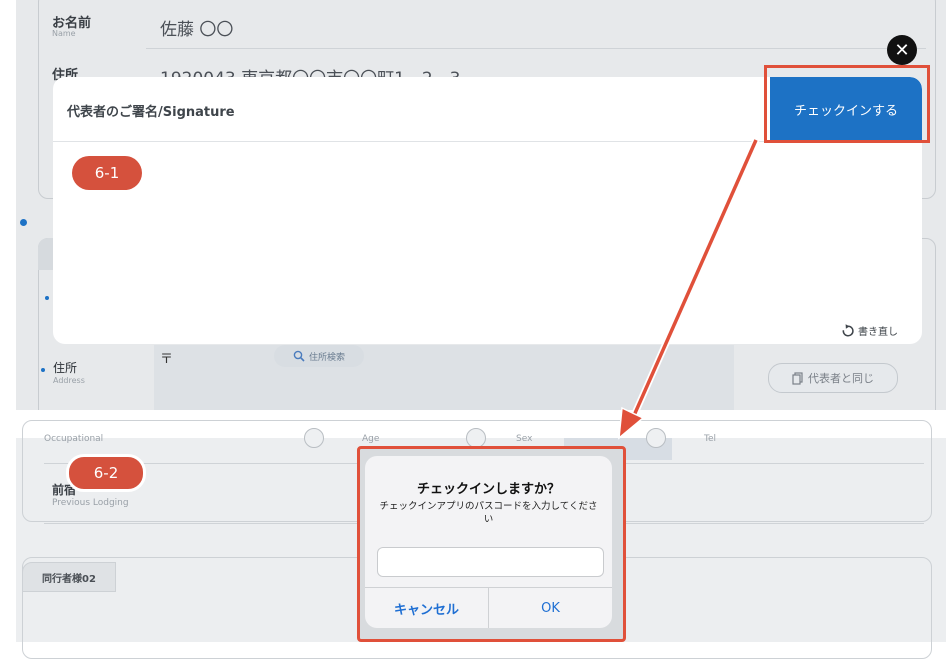 The width and height of the screenshot is (946, 659). I want to click on dialog-buttons: キャンセル OK, so click(488, 607).